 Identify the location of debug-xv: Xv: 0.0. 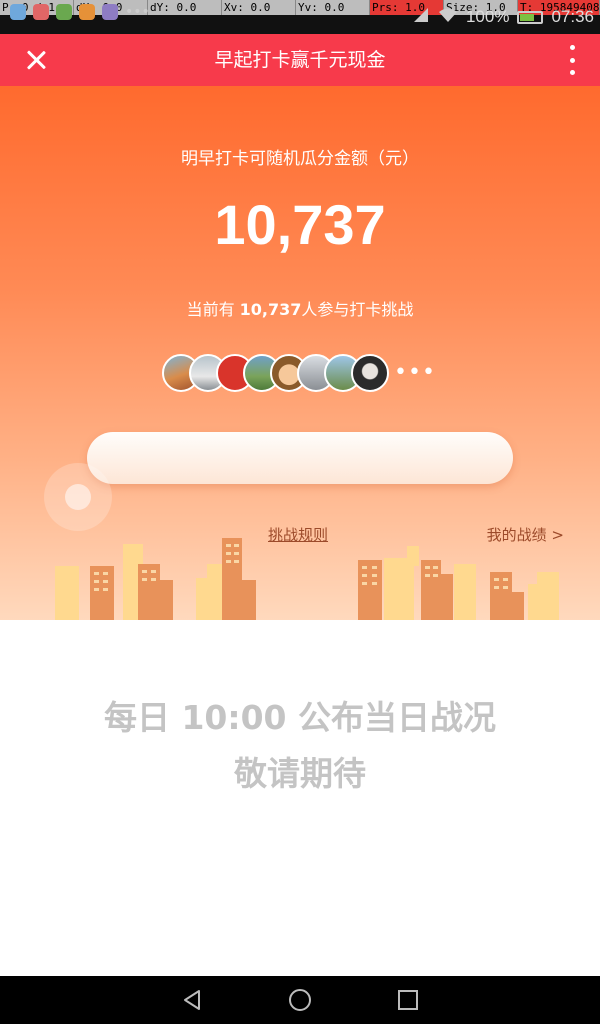
(259, 7).